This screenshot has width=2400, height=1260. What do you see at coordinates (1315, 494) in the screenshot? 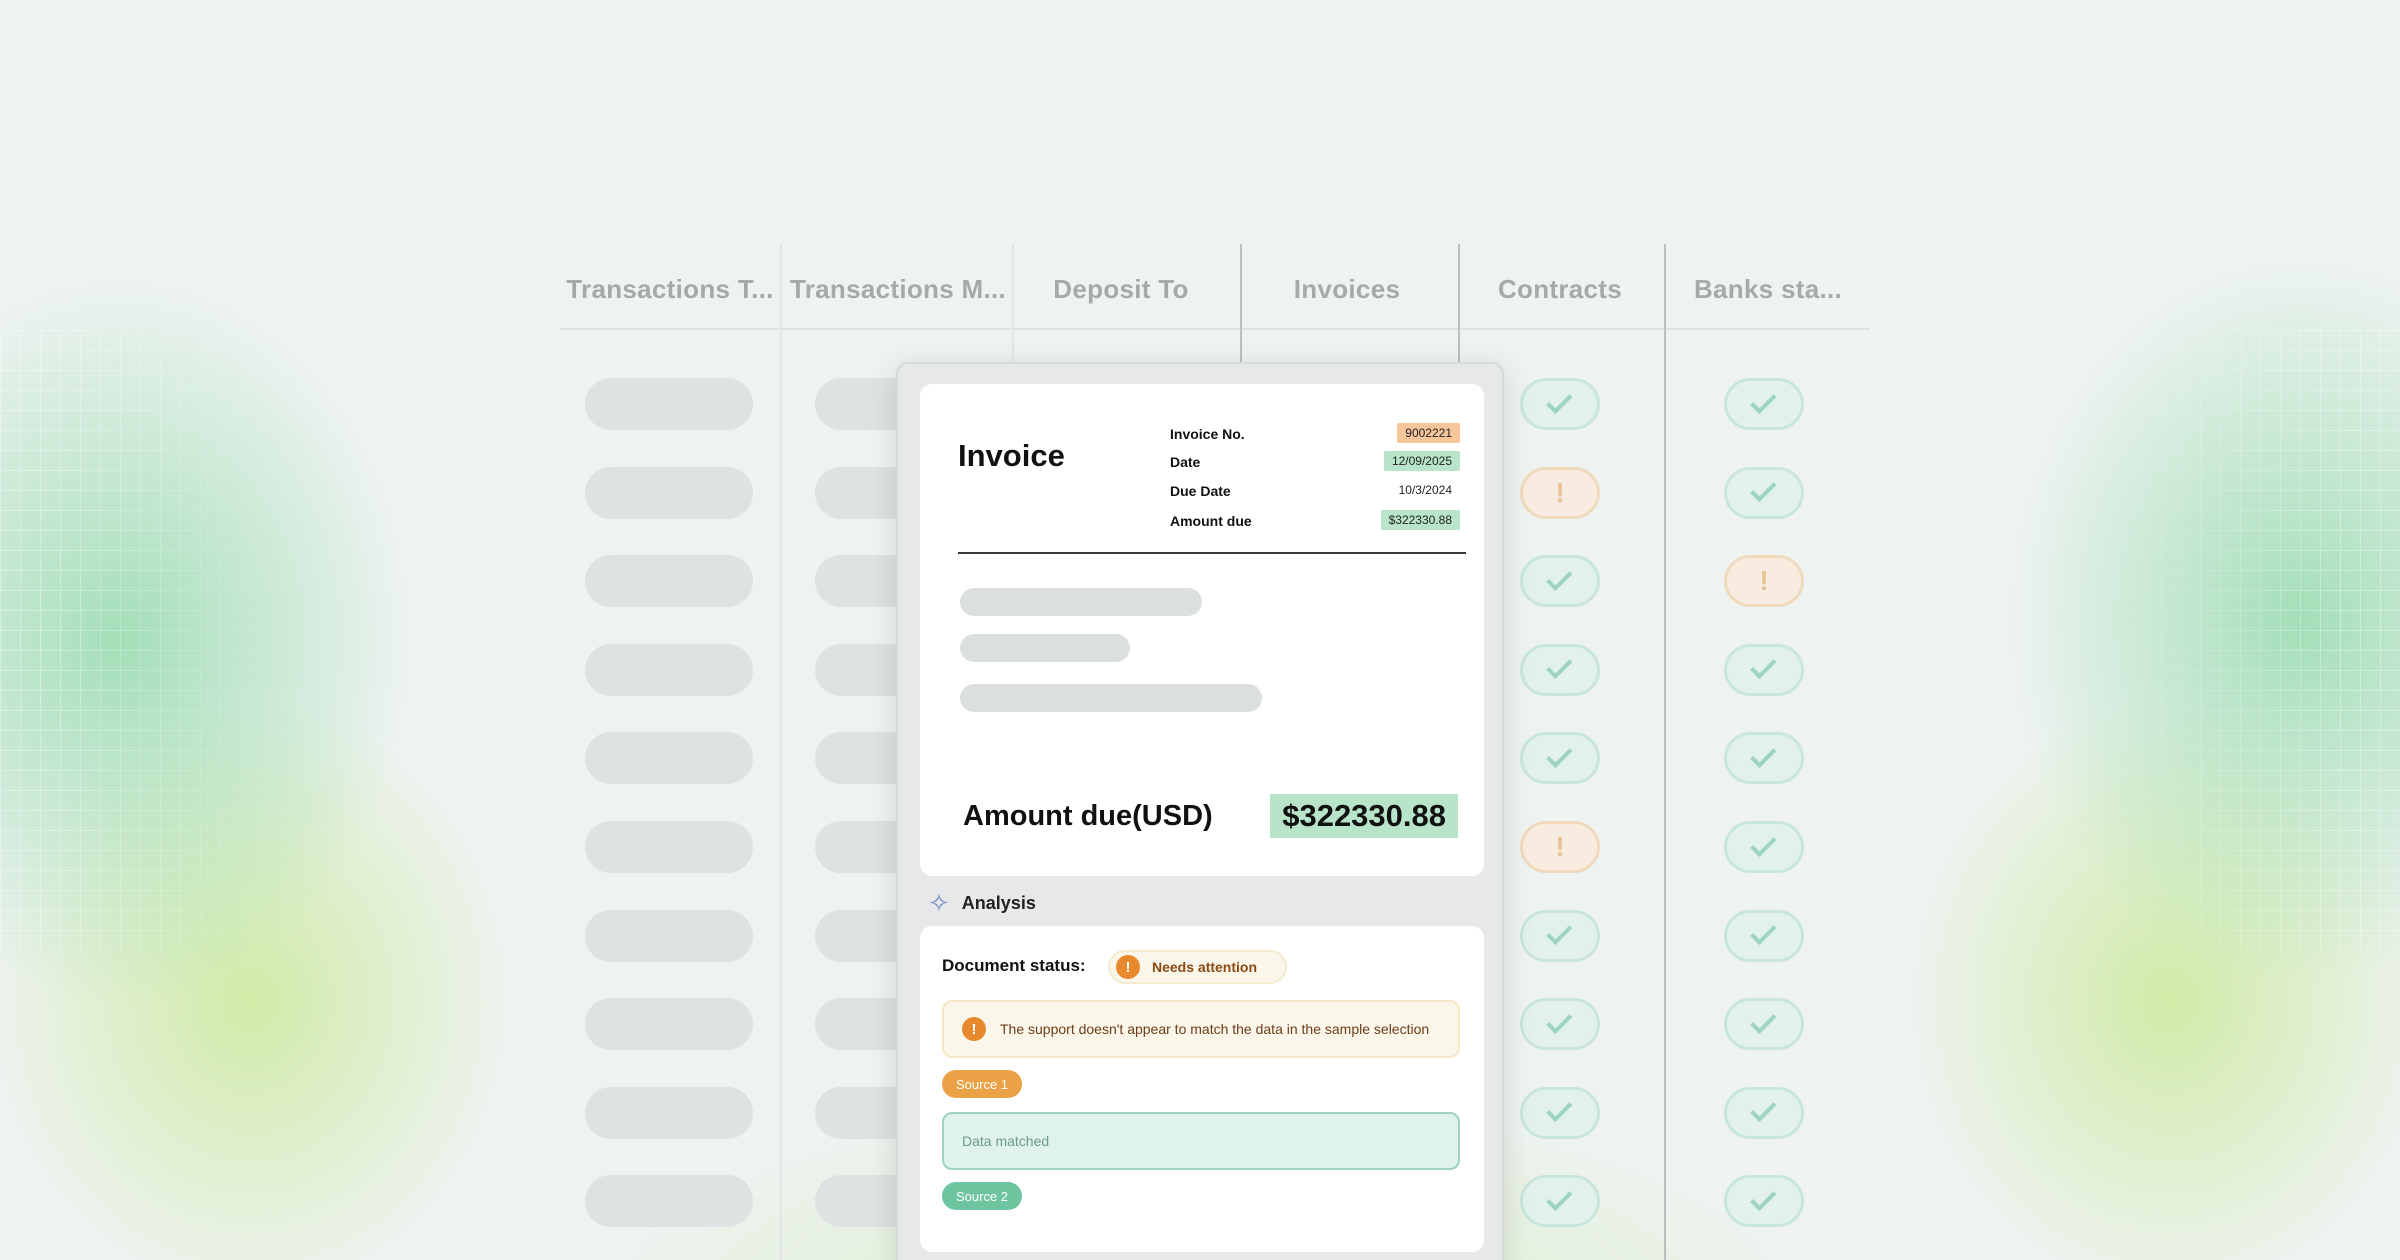
I see `due-date-row: Due Date 10/3/2024` at bounding box center [1315, 494].